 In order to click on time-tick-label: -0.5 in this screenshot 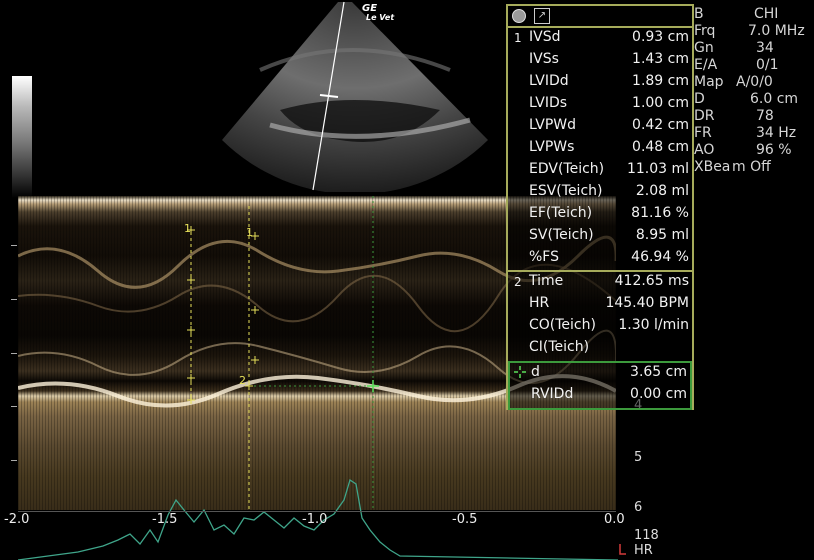, I will do `click(465, 519)`.